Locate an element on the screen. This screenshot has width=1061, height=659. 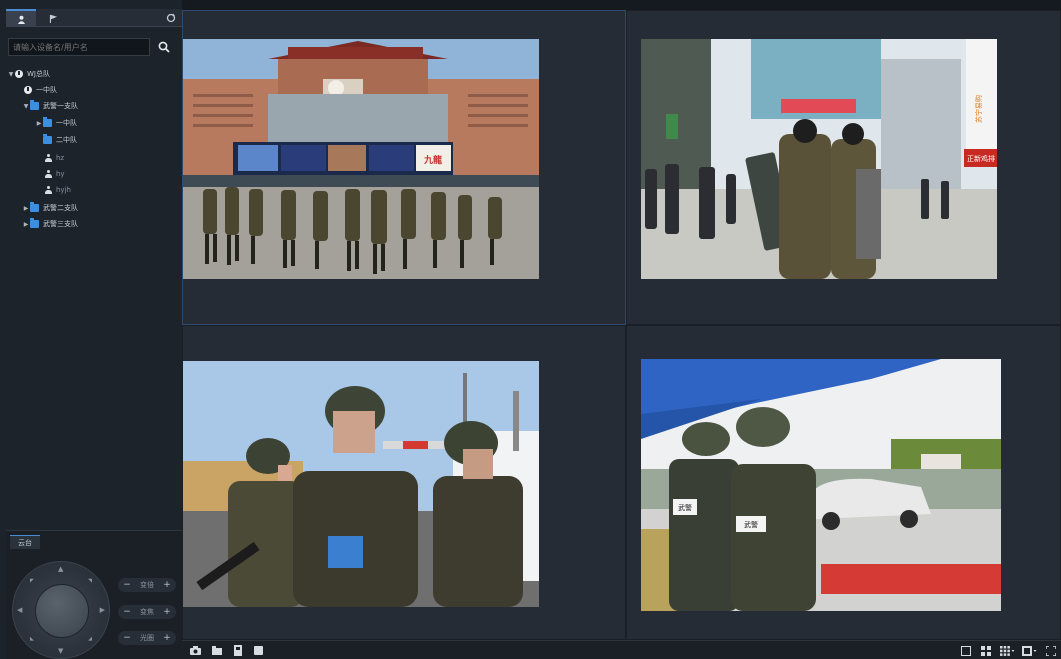
layout-1-icon is located at coordinates (965, 650).